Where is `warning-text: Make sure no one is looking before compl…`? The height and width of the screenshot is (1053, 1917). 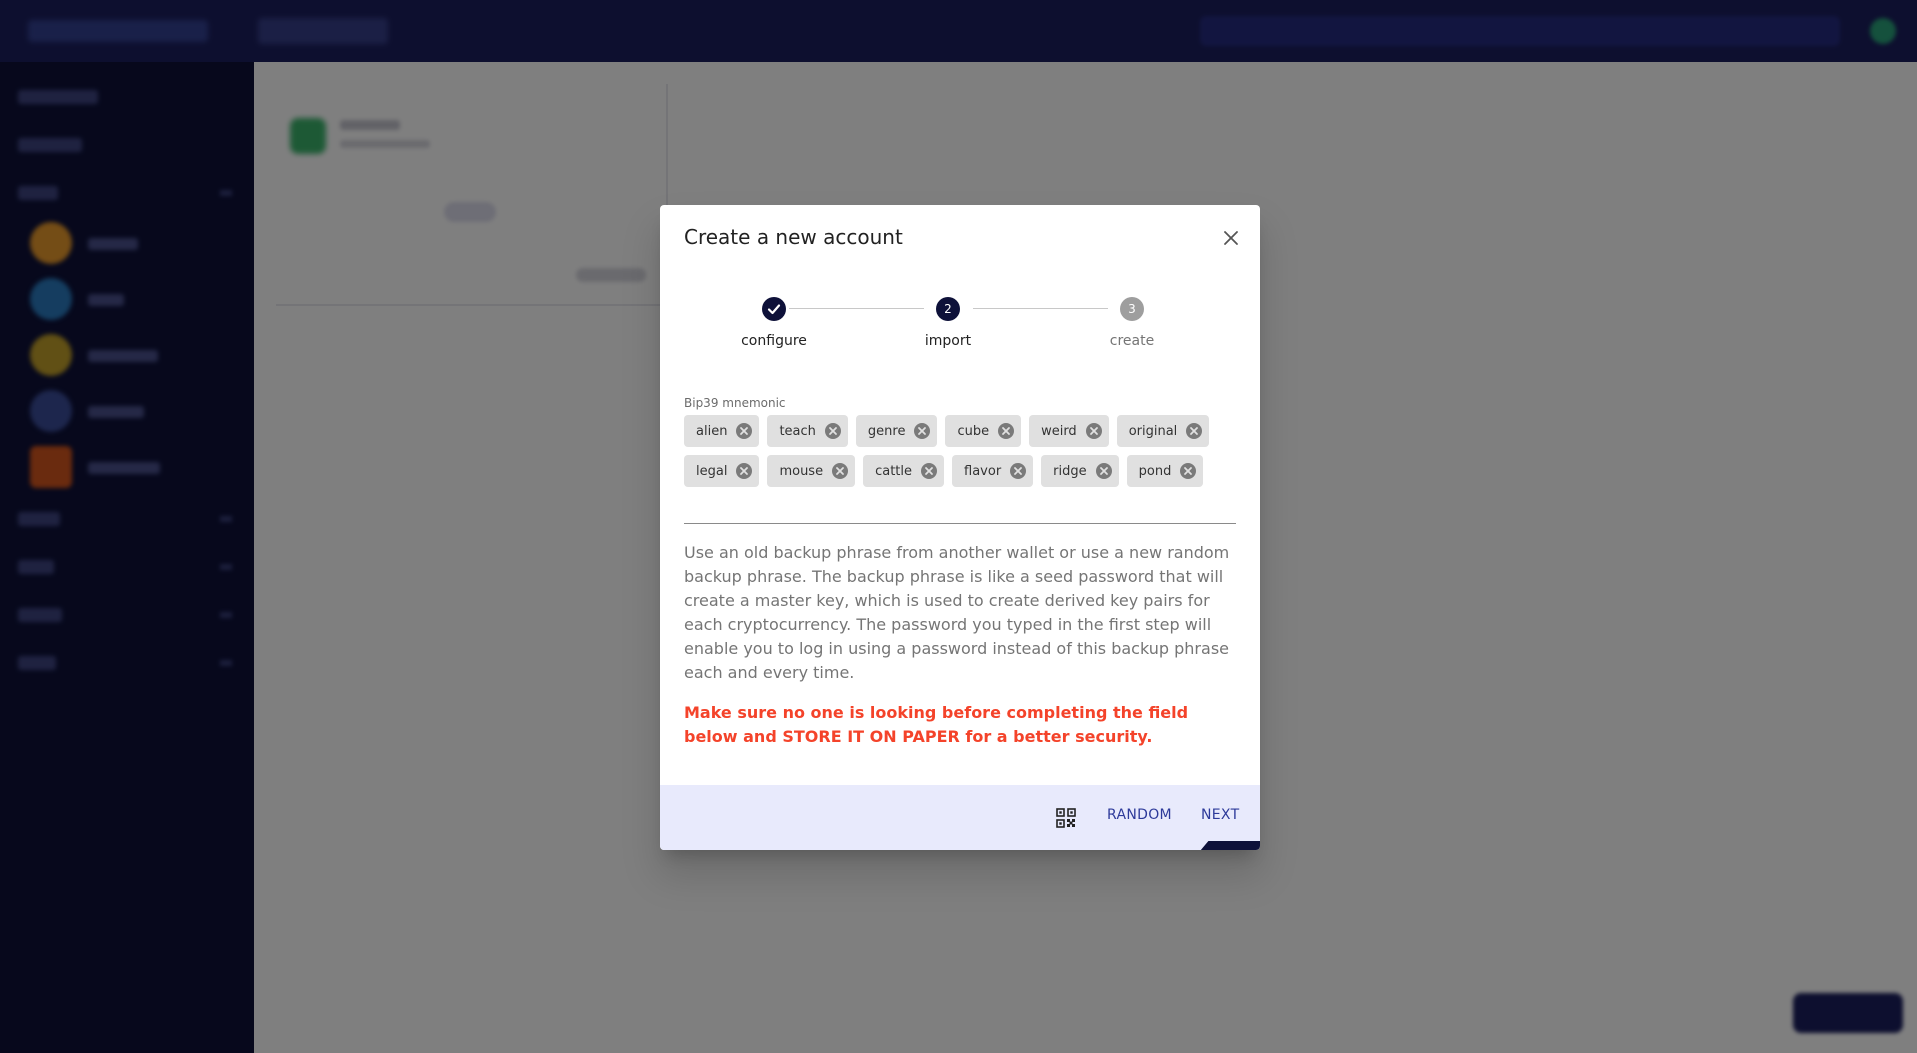 warning-text: Make sure no one is looking before compl… is located at coordinates (936, 724).